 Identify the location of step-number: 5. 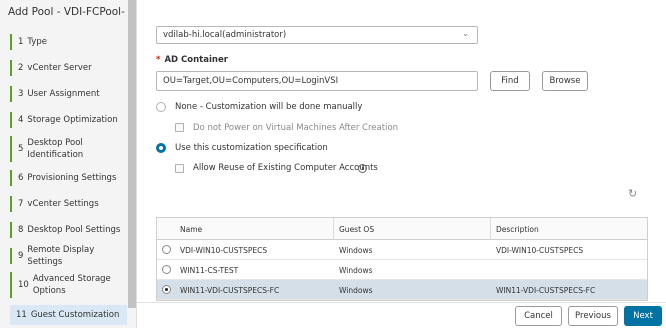
(21, 149).